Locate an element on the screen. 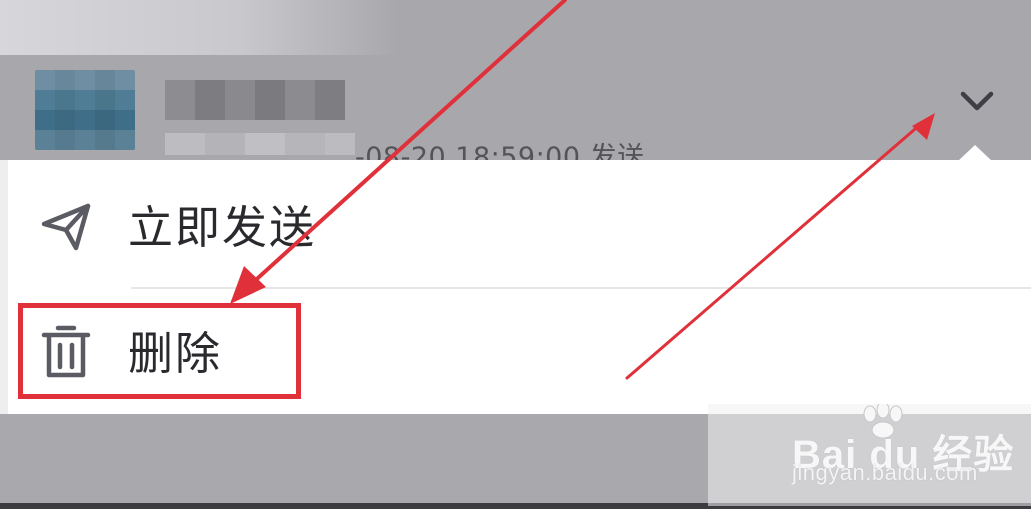 This screenshot has width=1031, height=509. annotation-arrow-line is located at coordinates (774, 250).